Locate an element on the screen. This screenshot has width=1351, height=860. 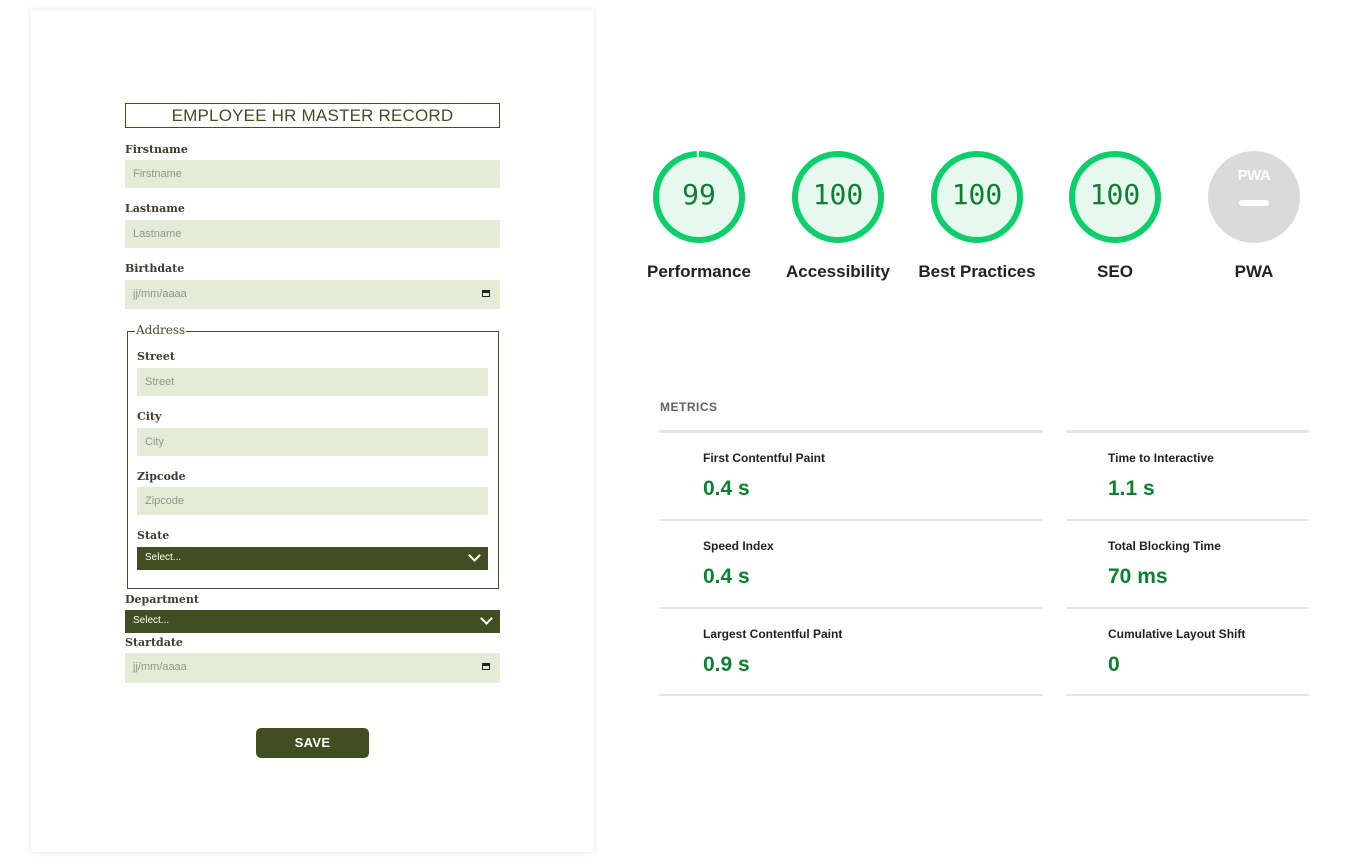
lastname-label: Lastname is located at coordinates (155, 208).